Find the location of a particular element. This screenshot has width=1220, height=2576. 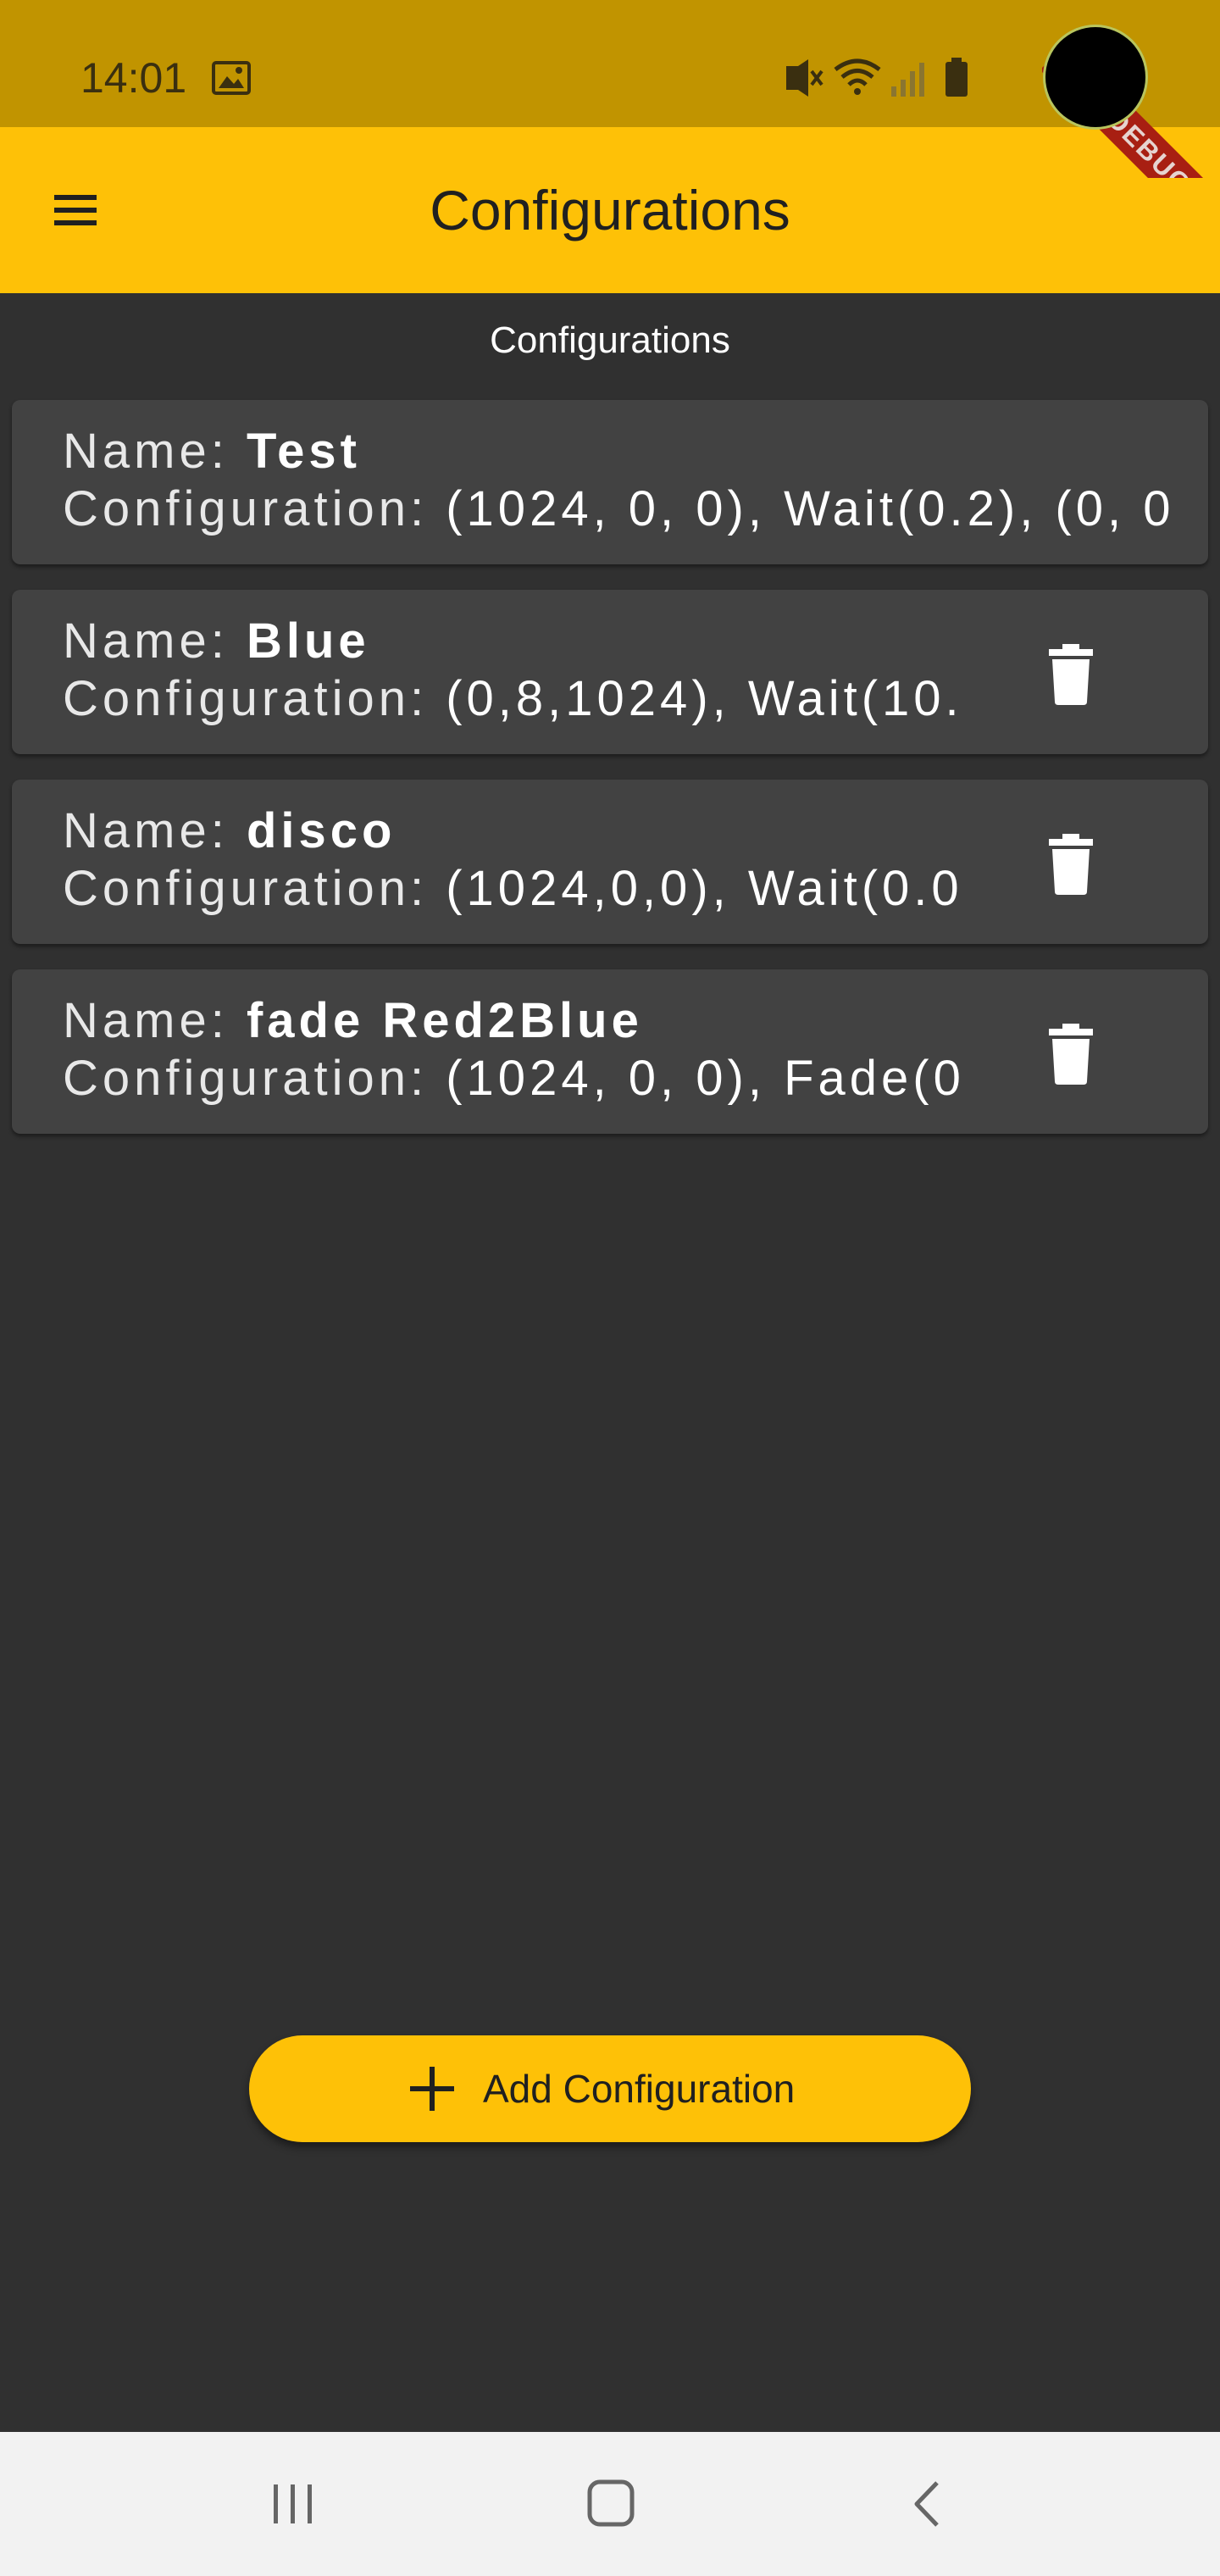

configuration-value: (1024,0,0), Wait(0.0 is located at coordinates (704, 888).